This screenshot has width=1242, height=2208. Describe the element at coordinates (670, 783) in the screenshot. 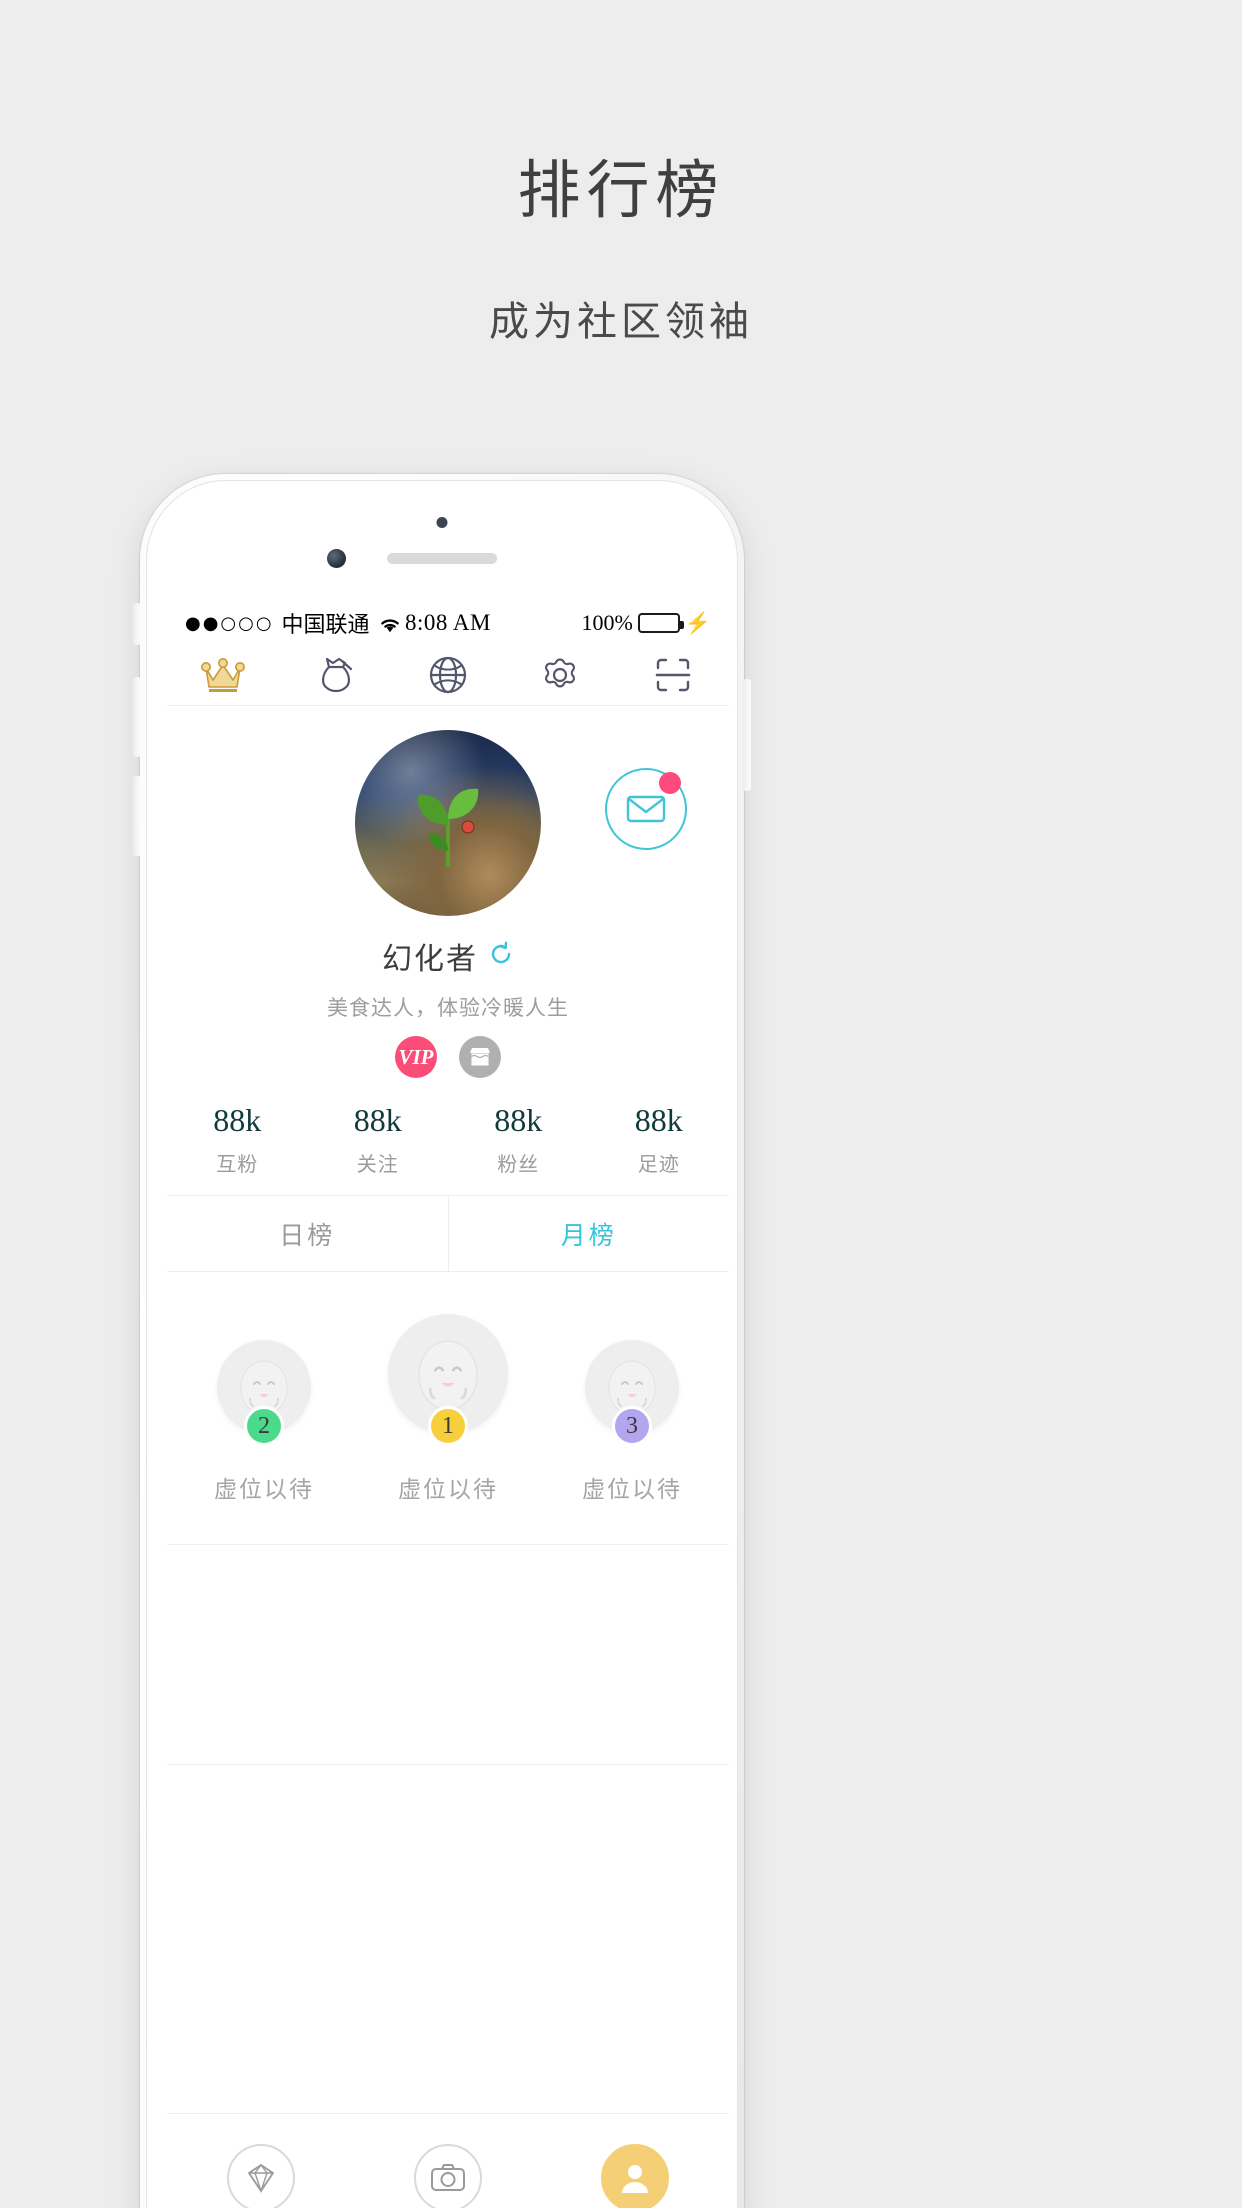

I see `unread-badge-dot` at that location.